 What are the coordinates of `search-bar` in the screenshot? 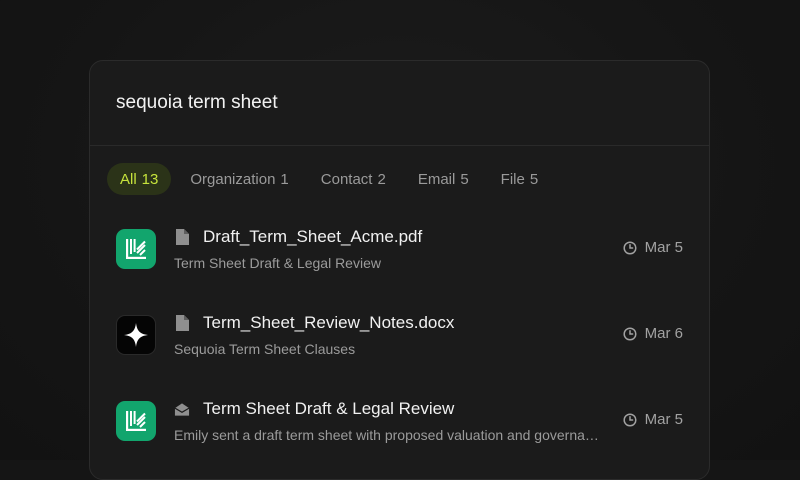 It's located at (399, 103).